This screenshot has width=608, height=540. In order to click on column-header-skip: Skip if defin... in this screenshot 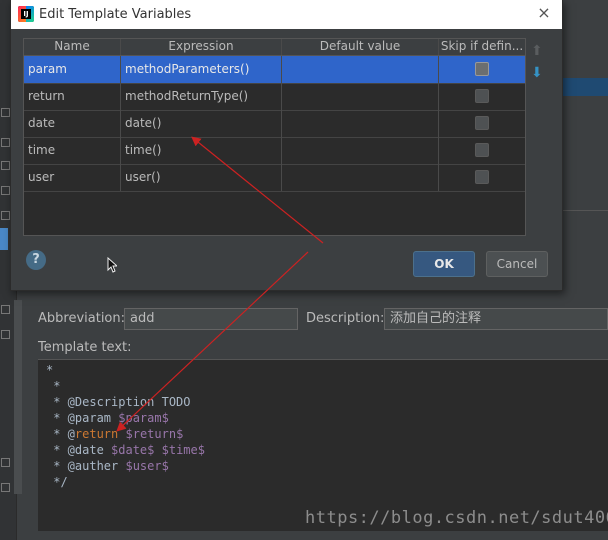, I will do `click(482, 47)`.